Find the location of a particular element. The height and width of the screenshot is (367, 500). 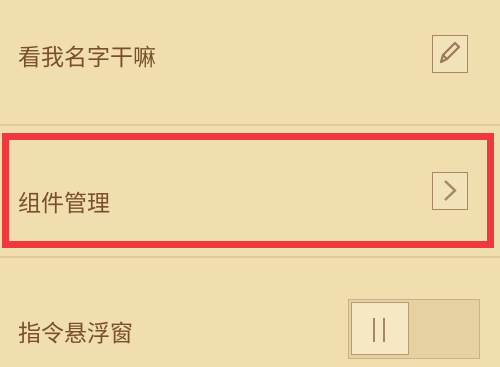

edit-name-button is located at coordinates (450, 54).